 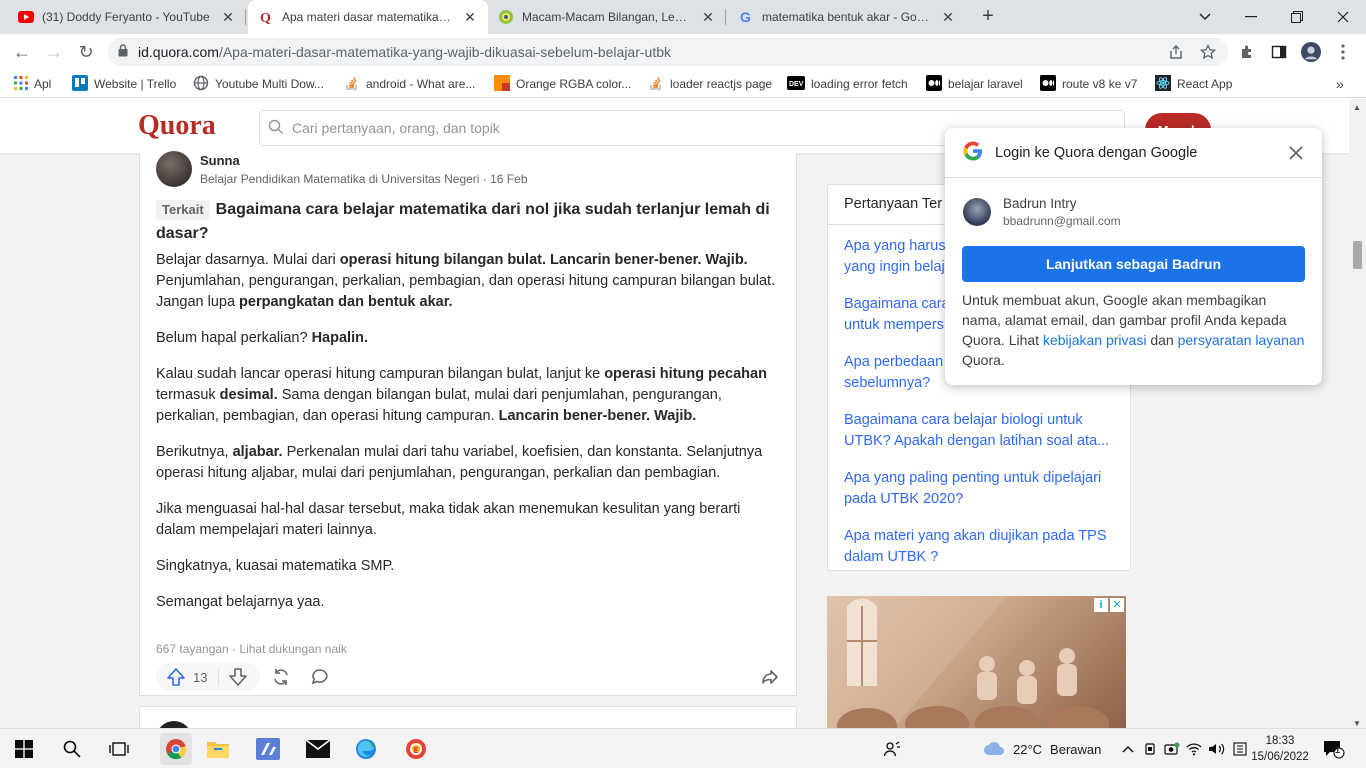 What do you see at coordinates (976, 664) in the screenshot?
I see `advertisement-image: i ✕` at bounding box center [976, 664].